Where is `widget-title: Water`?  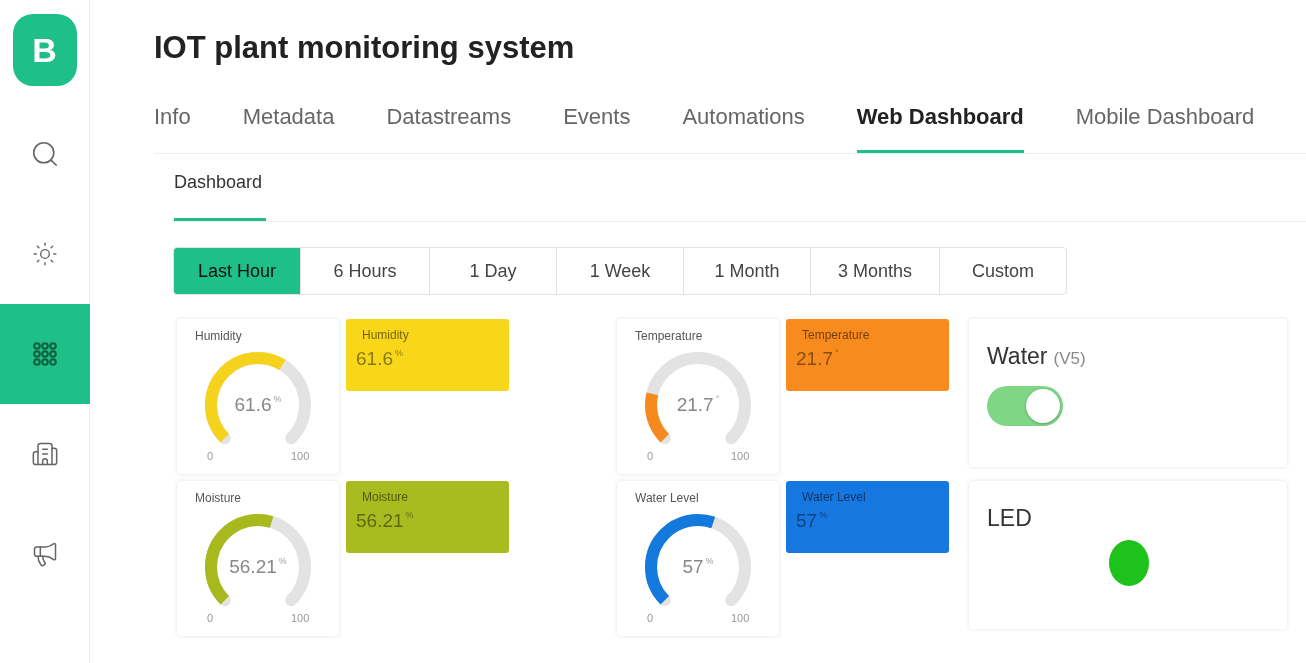 widget-title: Water is located at coordinates (1017, 356).